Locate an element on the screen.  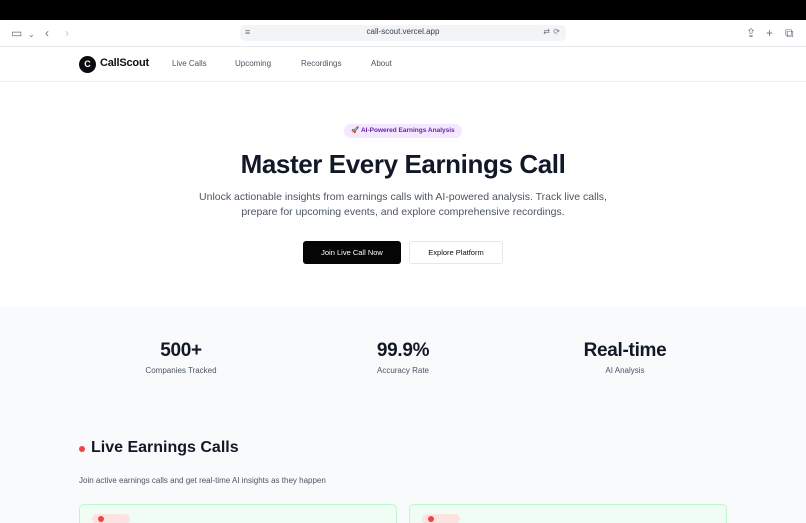
address-bar: ≡ call-scout.vercel.app ⟳ ⇄ is located at coordinates (403, 33).